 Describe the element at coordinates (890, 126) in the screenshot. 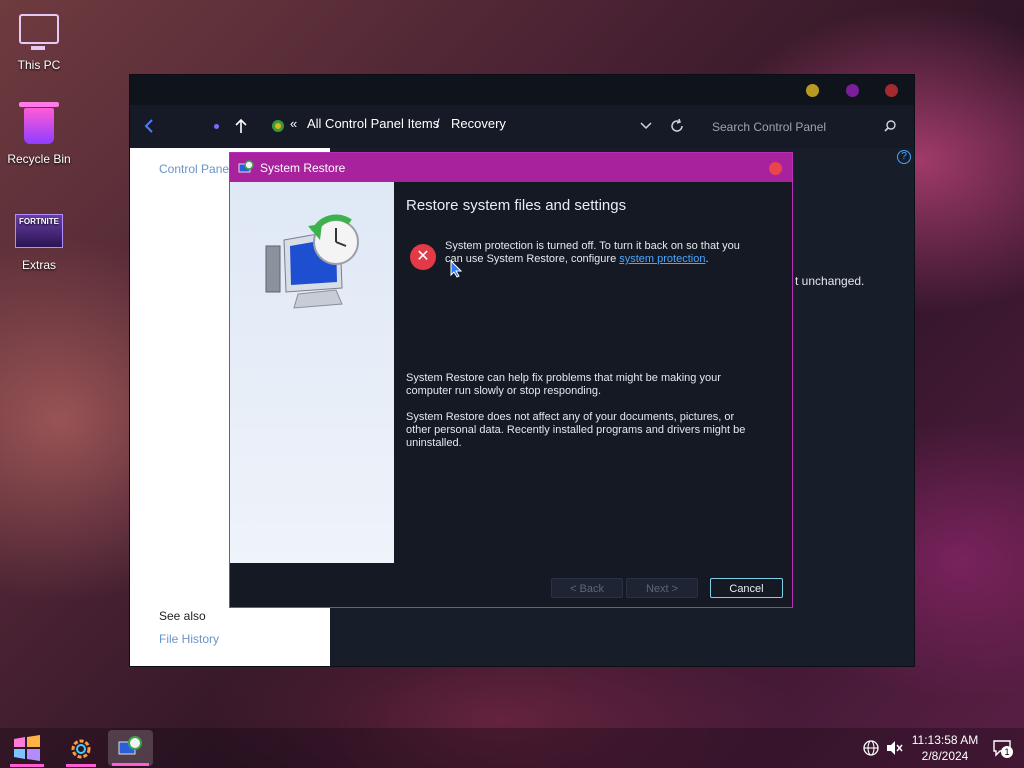

I see `search-icon` at that location.